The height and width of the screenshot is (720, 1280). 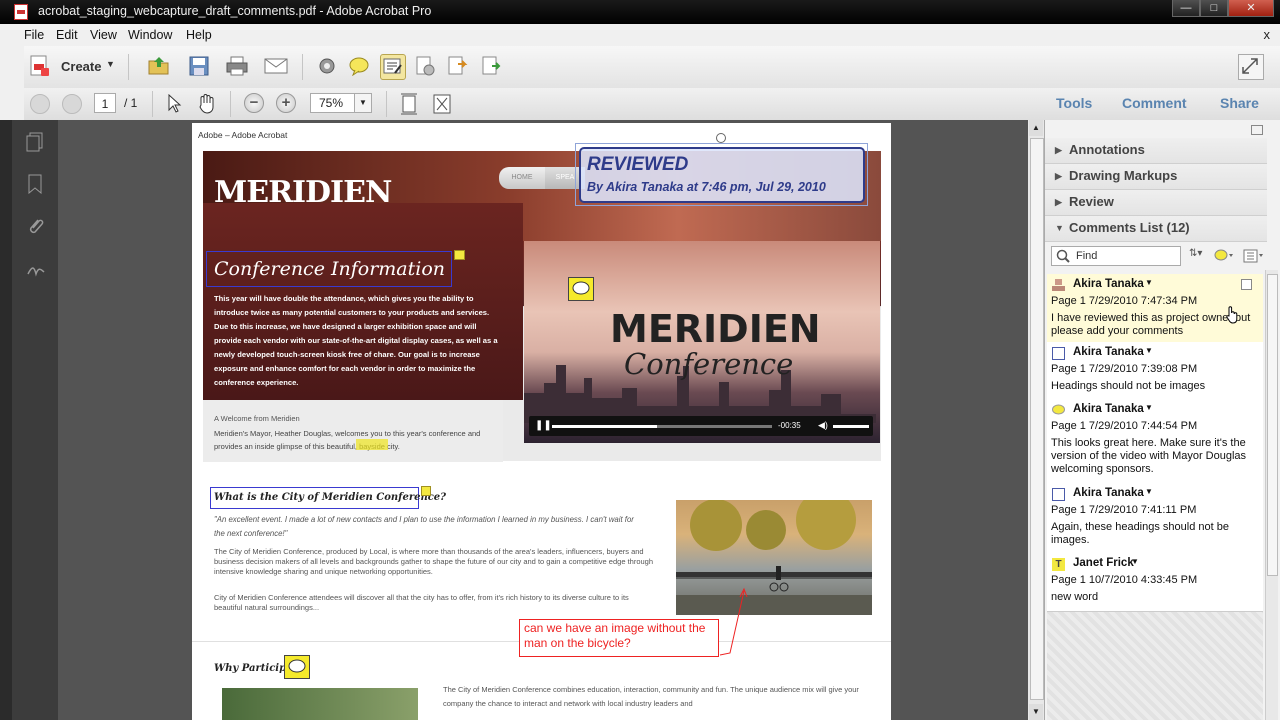 What do you see at coordinates (1156, 229) in the screenshot?
I see `section-comments-list: ▼ Comments List (12)` at bounding box center [1156, 229].